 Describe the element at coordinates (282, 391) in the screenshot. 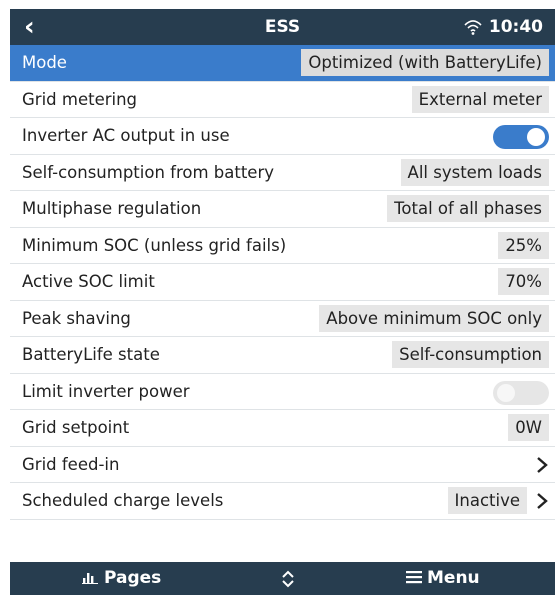

I see `row-limit-inverter-power: Limit inverter power` at that location.